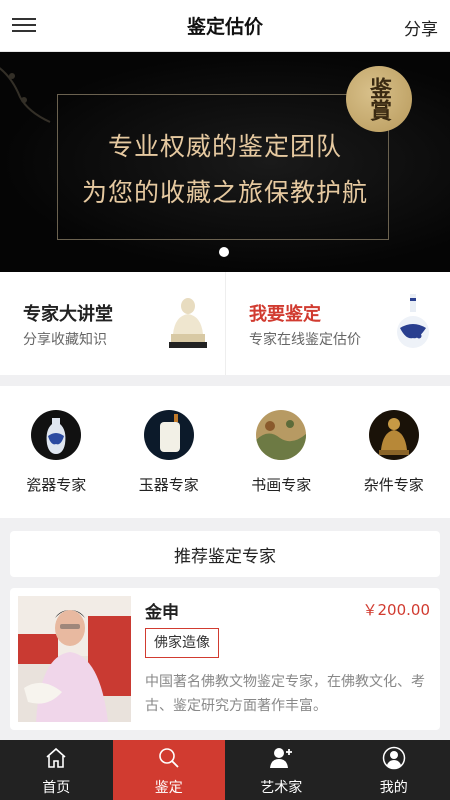  What do you see at coordinates (224, 252) in the screenshot?
I see `carousel-indicator-dot` at bounding box center [224, 252].